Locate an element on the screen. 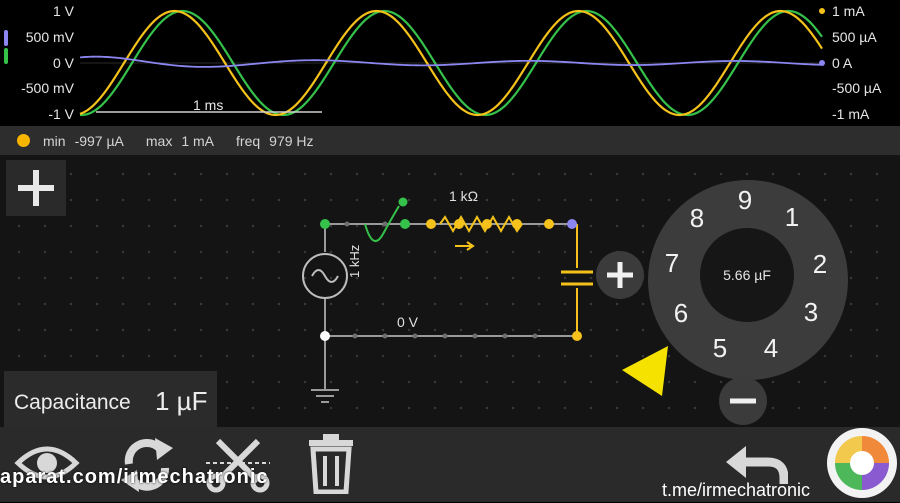 The height and width of the screenshot is (503, 900). dial-digit-9: 9 is located at coordinates (745, 200).